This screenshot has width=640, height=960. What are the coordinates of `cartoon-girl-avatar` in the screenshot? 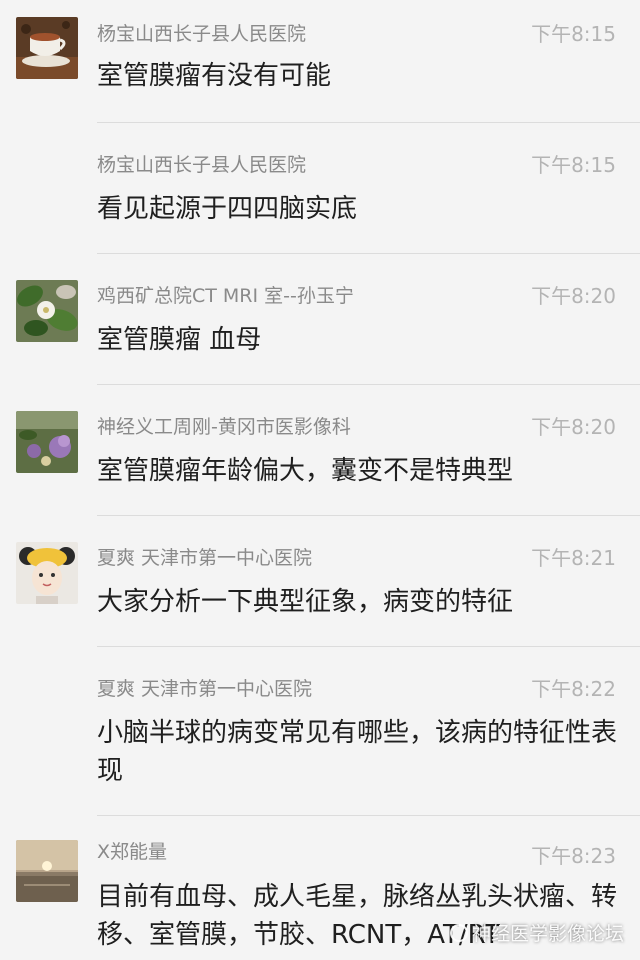 It's located at (47, 573).